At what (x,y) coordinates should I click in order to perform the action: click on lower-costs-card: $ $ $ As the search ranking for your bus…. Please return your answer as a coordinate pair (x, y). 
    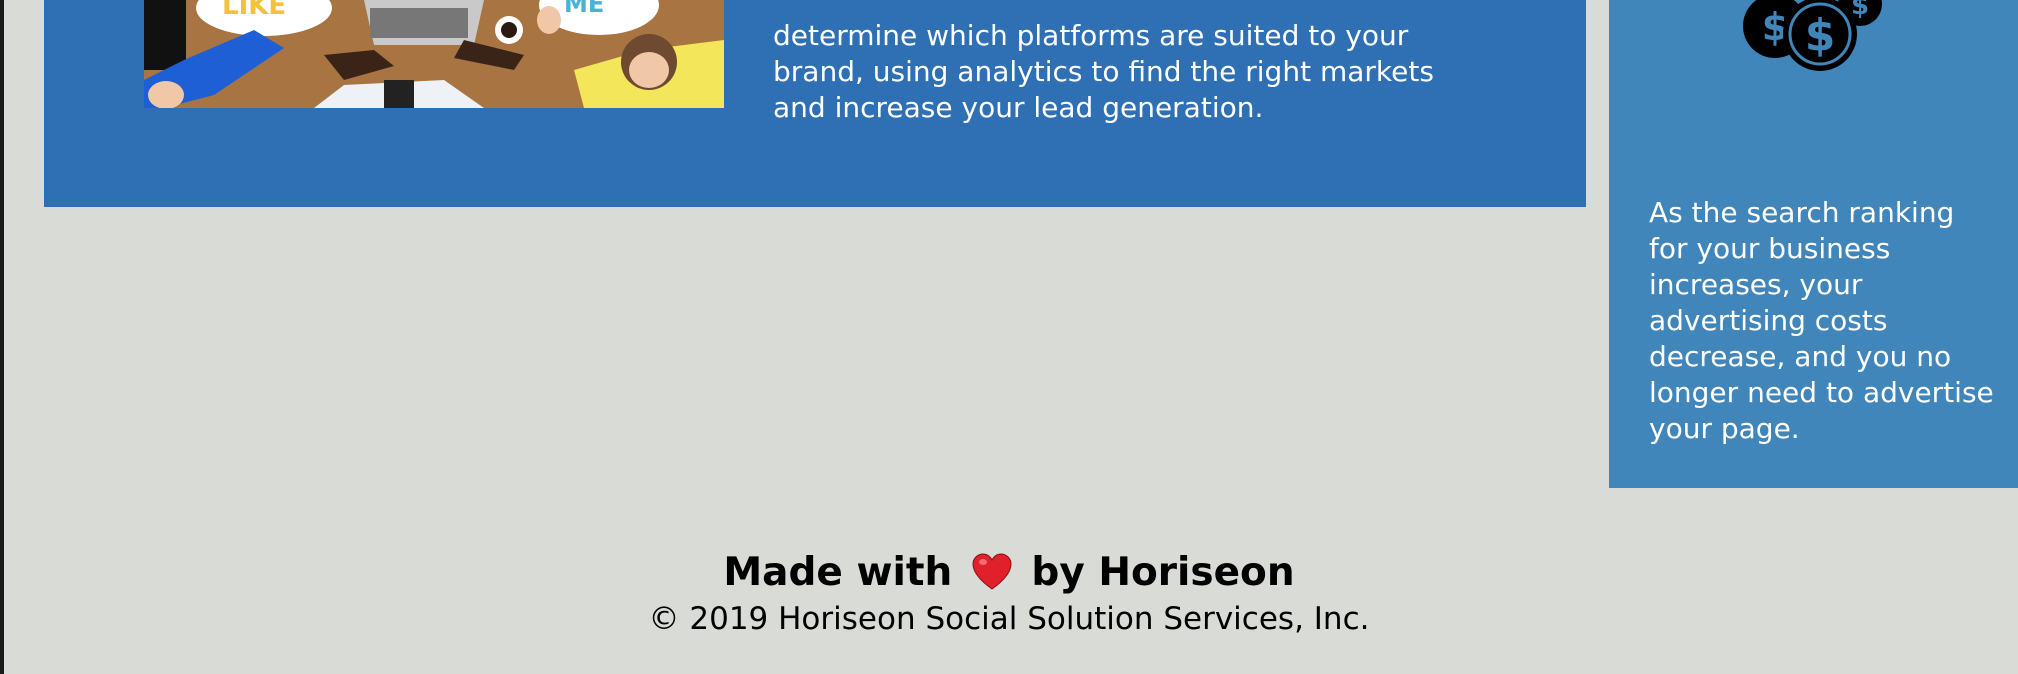
    Looking at the image, I should click on (1813, 244).